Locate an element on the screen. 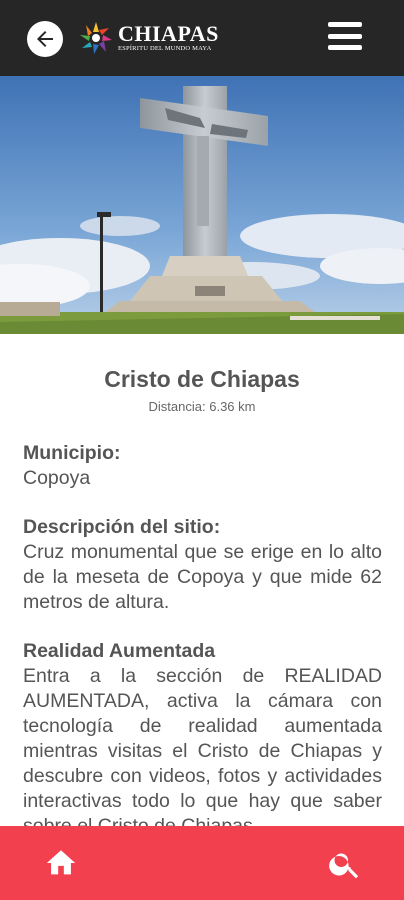 The image size is (404, 900). realidad-aumentada-label: Realidad Aumentada is located at coordinates (119, 651).